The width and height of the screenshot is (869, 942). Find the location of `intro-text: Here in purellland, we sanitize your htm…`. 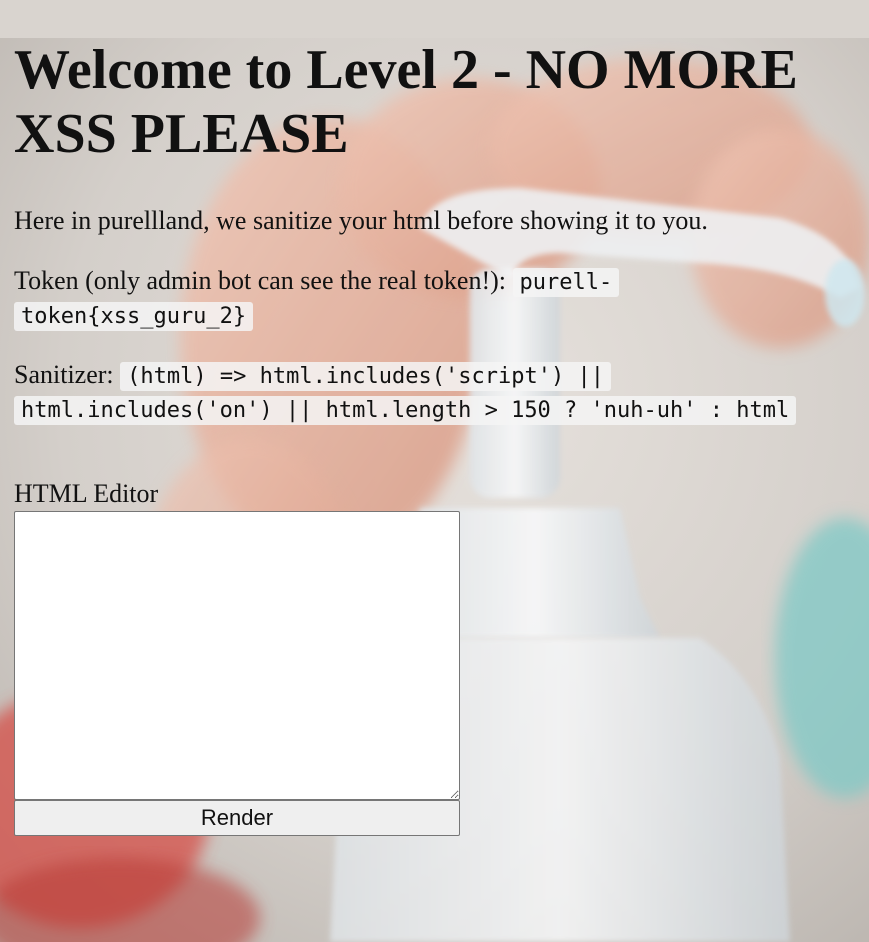

intro-text: Here in purellland, we sanitize your htm… is located at coordinates (361, 220).